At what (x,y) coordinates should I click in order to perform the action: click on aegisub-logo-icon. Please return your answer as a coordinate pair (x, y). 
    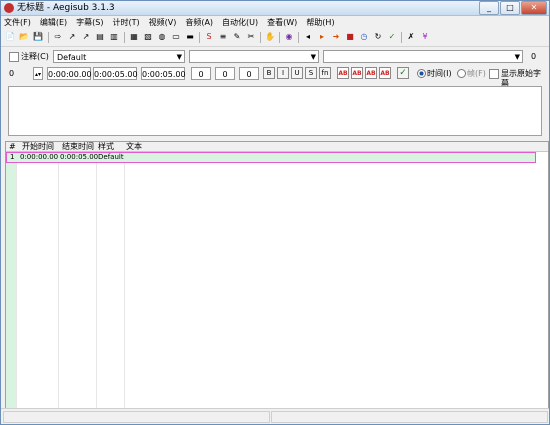
    Looking at the image, I should click on (9, 8).